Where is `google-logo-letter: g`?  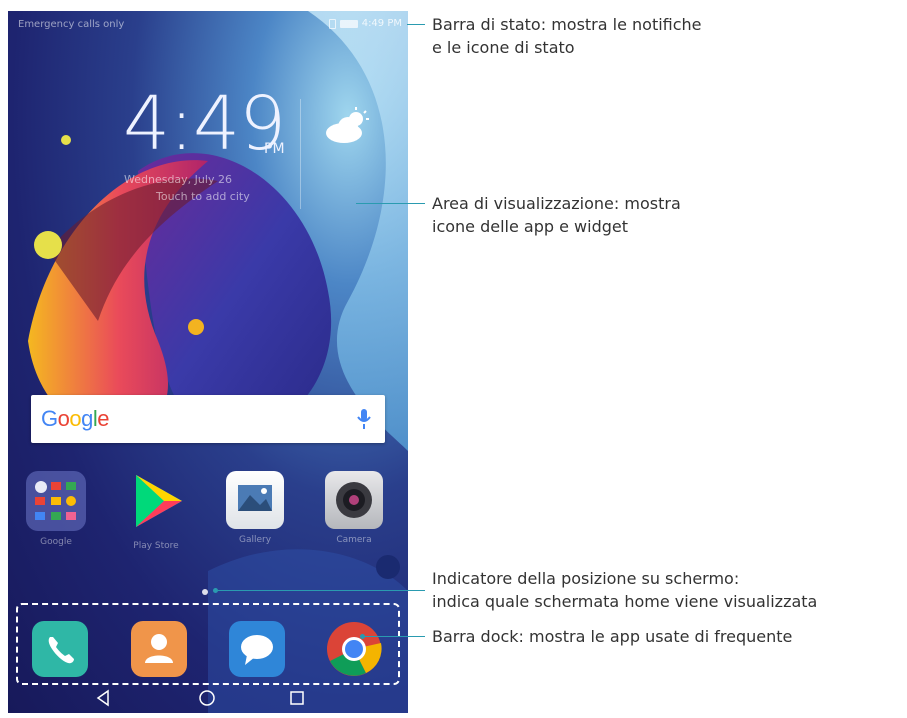 google-logo-letter: g is located at coordinates (87, 418).